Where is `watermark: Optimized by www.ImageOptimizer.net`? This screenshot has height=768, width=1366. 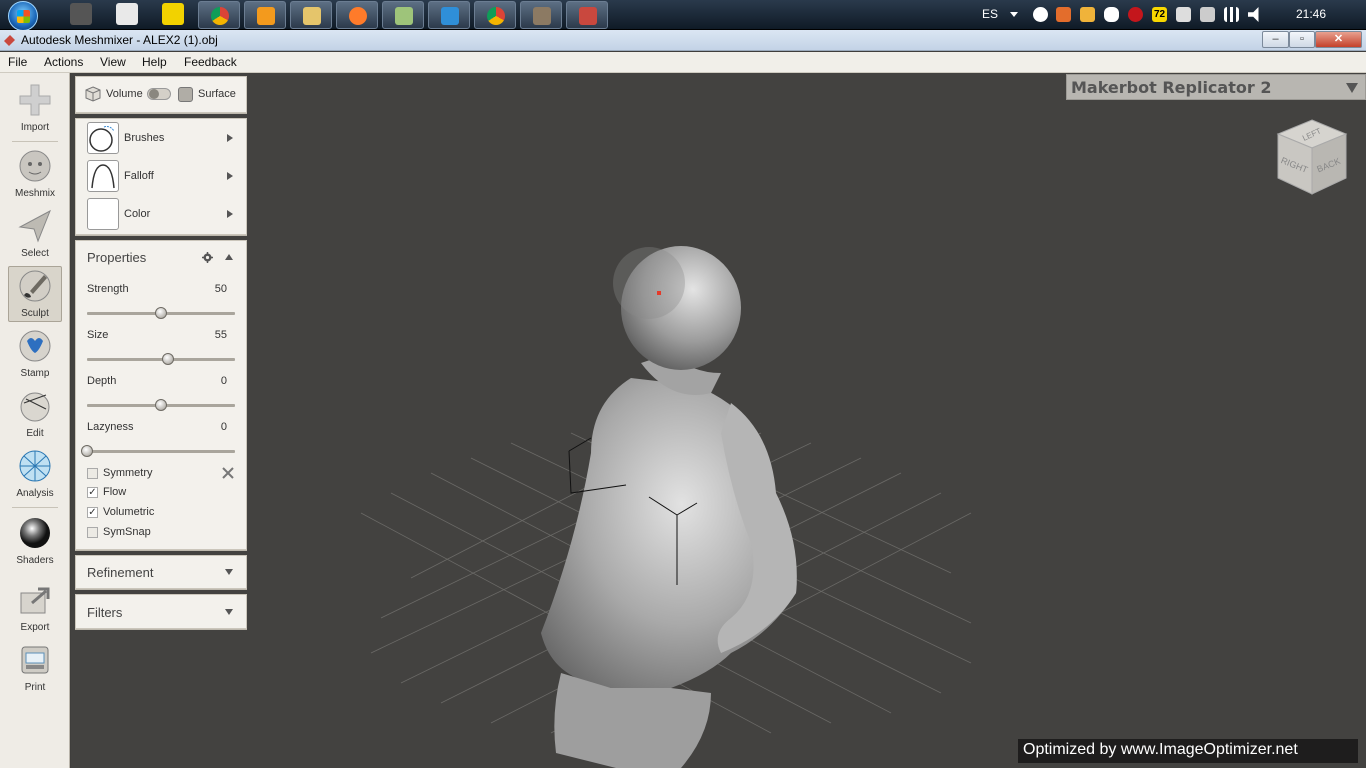
watermark: Optimized by www.ImageOptimizer.net is located at coordinates (1188, 751).